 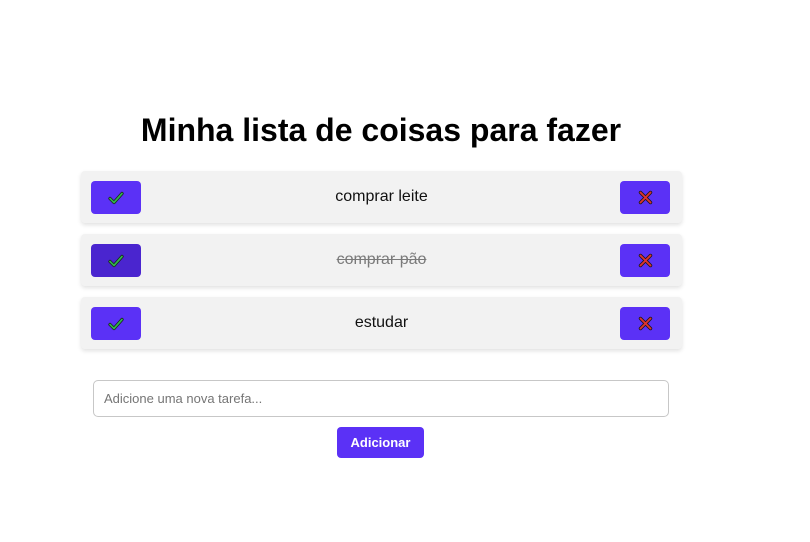 What do you see at coordinates (381, 130) in the screenshot?
I see `page-title: Minha lista de coisas para fazer` at bounding box center [381, 130].